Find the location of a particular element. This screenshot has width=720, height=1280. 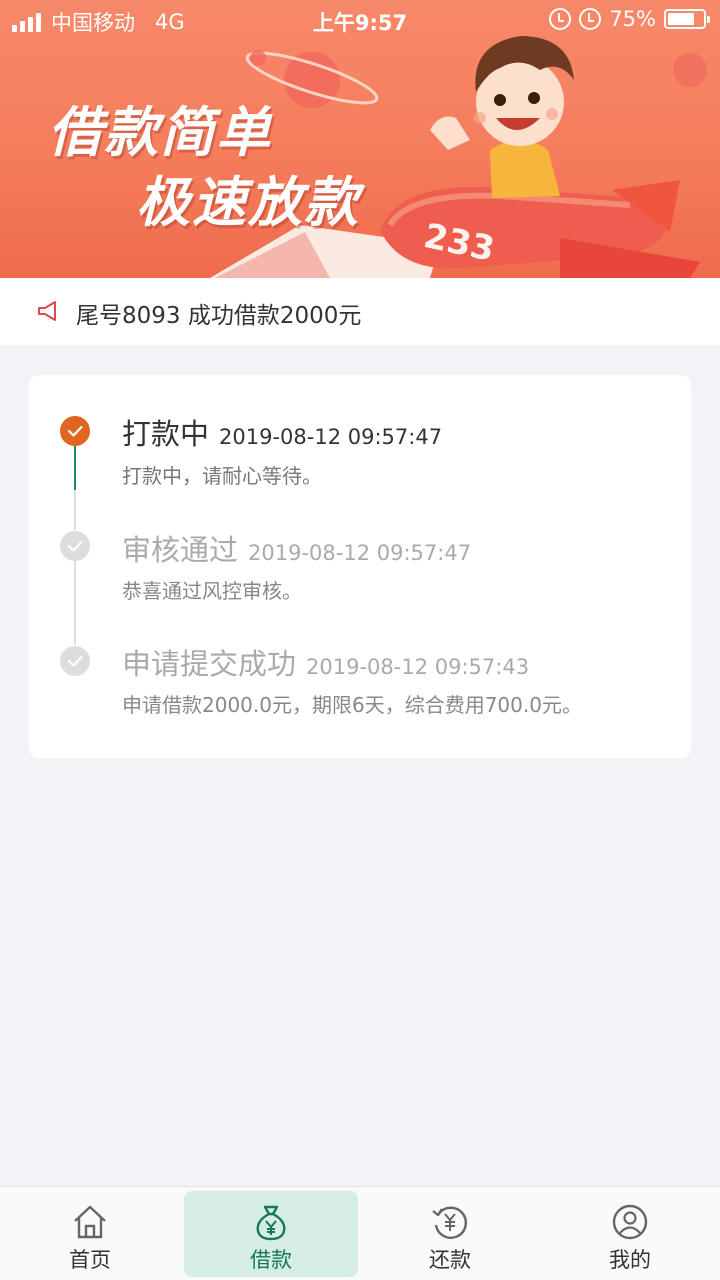

step-title: 申请提交成功 is located at coordinates (209, 664).